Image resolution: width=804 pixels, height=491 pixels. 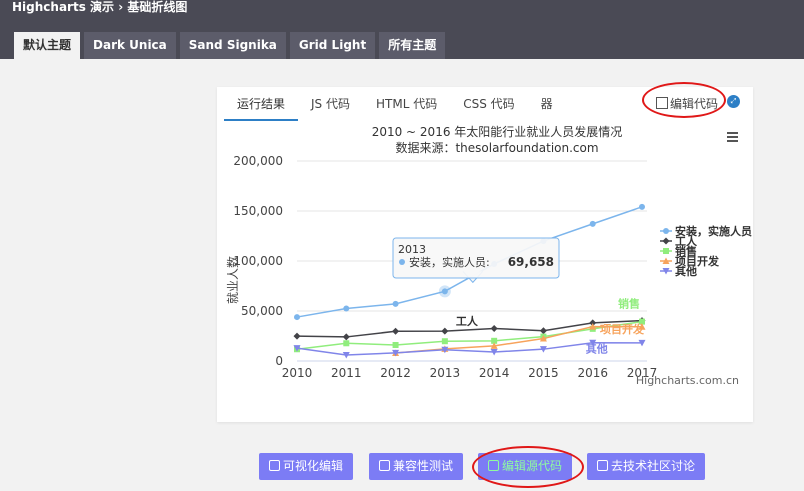 I want to click on x-tick-label: 2010, so click(x=297, y=373).